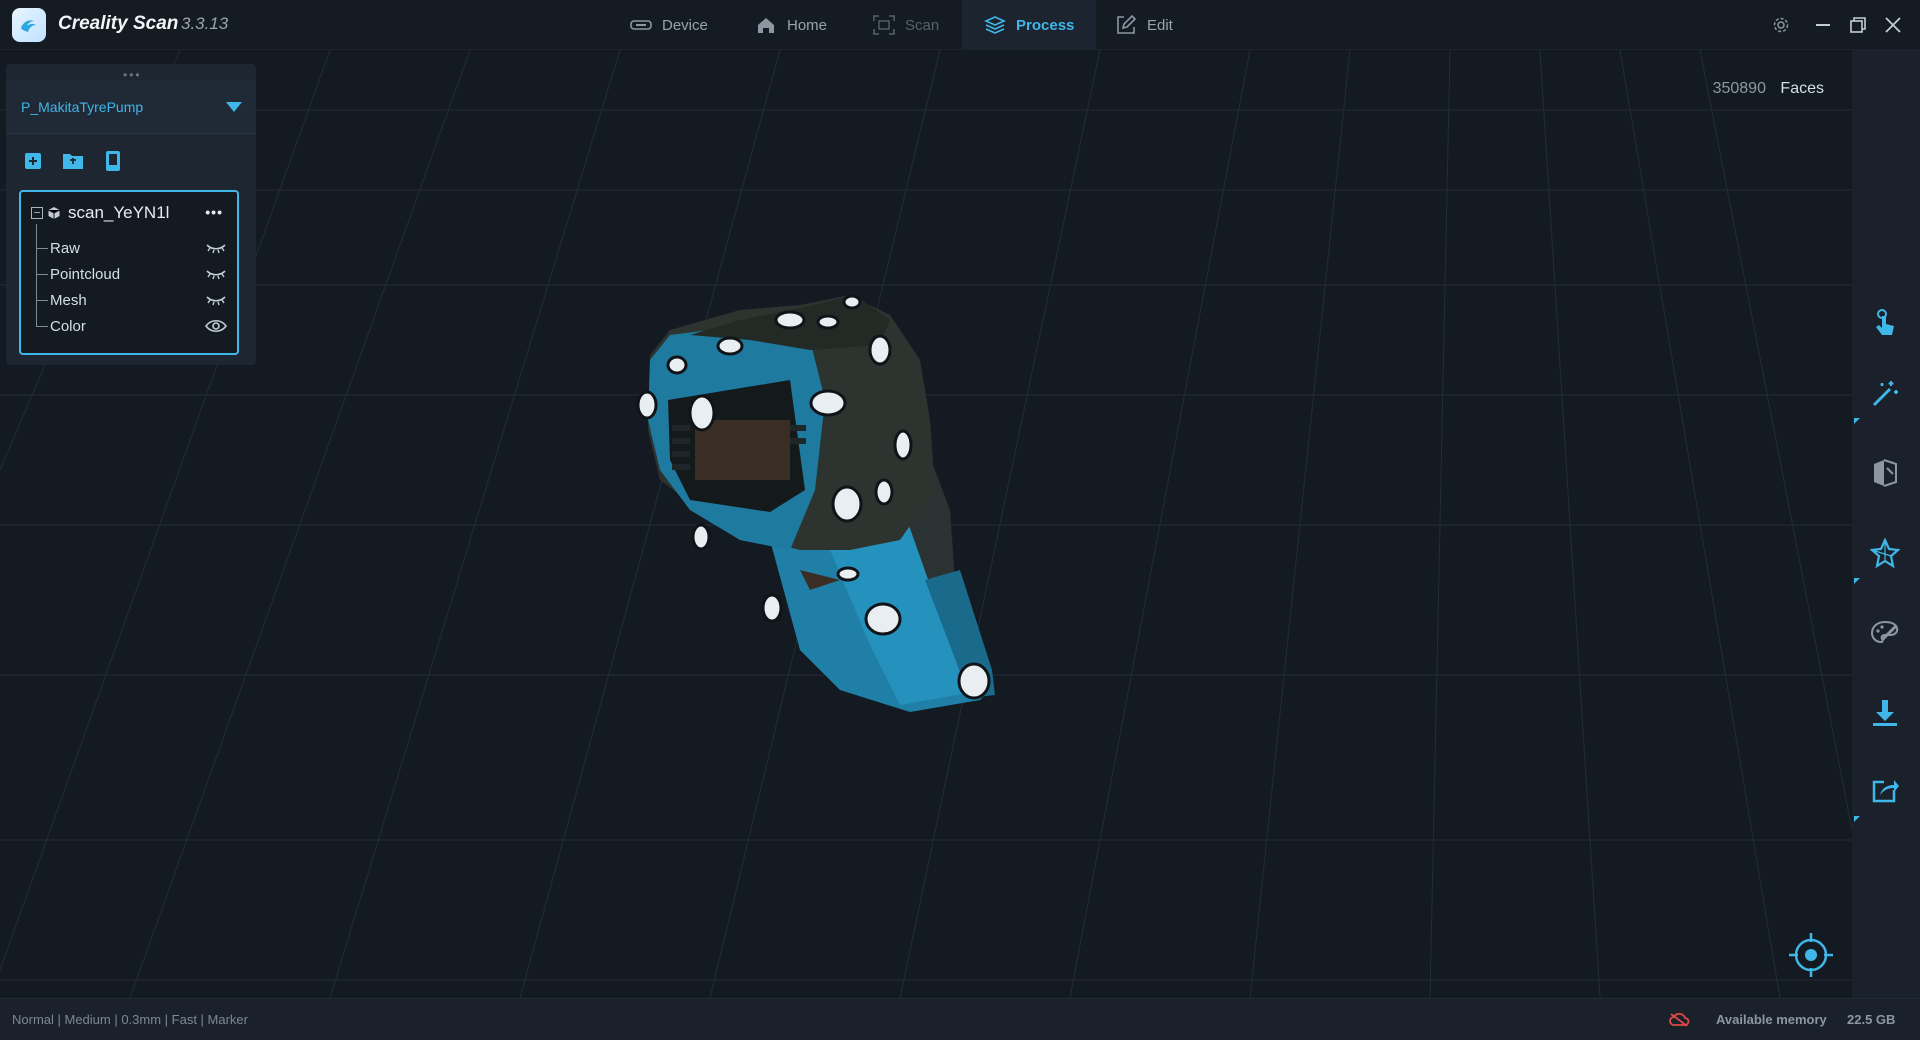 The width and height of the screenshot is (1920, 1040). Describe the element at coordinates (1144, 25) in the screenshot. I see `tab-edit: Edit` at that location.